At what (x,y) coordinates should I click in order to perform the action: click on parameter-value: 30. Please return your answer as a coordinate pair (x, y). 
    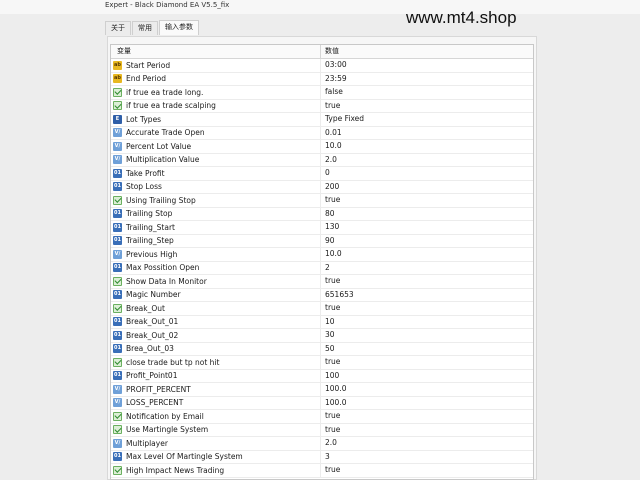
    Looking at the image, I should click on (427, 335).